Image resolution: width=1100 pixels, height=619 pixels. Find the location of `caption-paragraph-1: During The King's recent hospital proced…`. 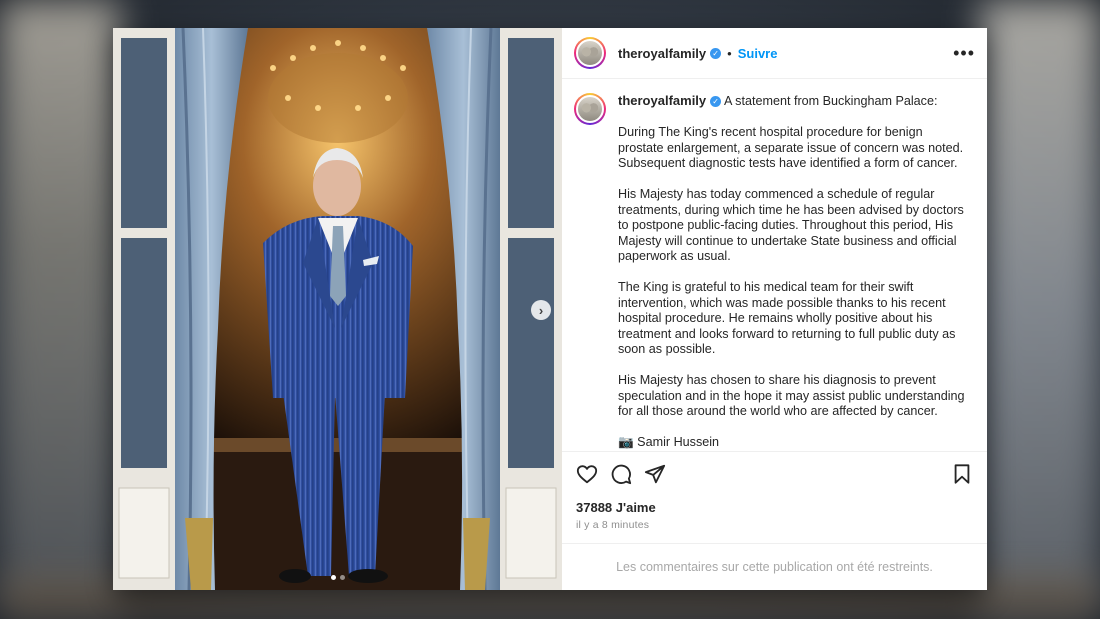

caption-paragraph-1: During The King's recent hospital proced… is located at coordinates (791, 147).